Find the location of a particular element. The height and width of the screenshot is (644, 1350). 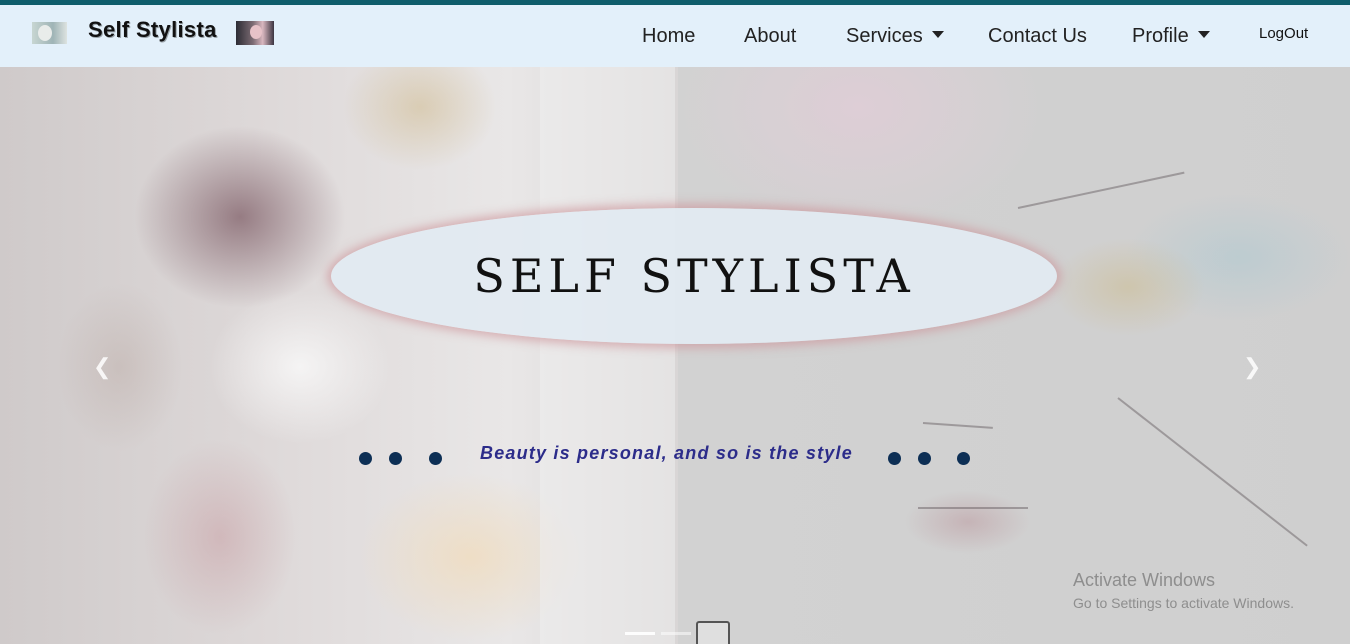

nav-profile-label: Profile is located at coordinates (1160, 36).